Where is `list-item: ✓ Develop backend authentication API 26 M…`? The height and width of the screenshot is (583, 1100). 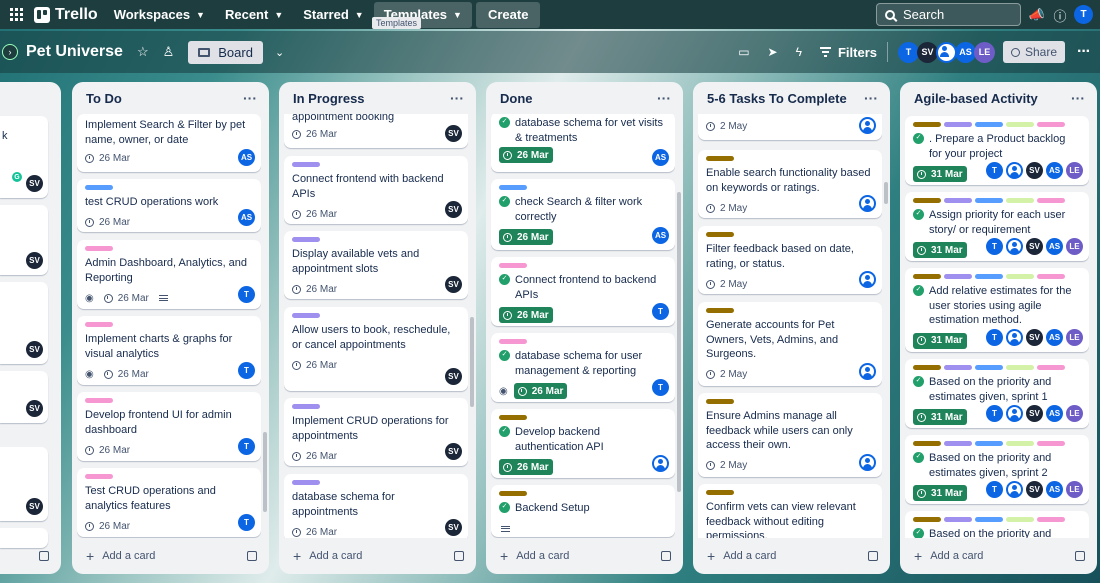
list-item: ✓ Develop backend authentication API 26 M… is located at coordinates (583, 443).